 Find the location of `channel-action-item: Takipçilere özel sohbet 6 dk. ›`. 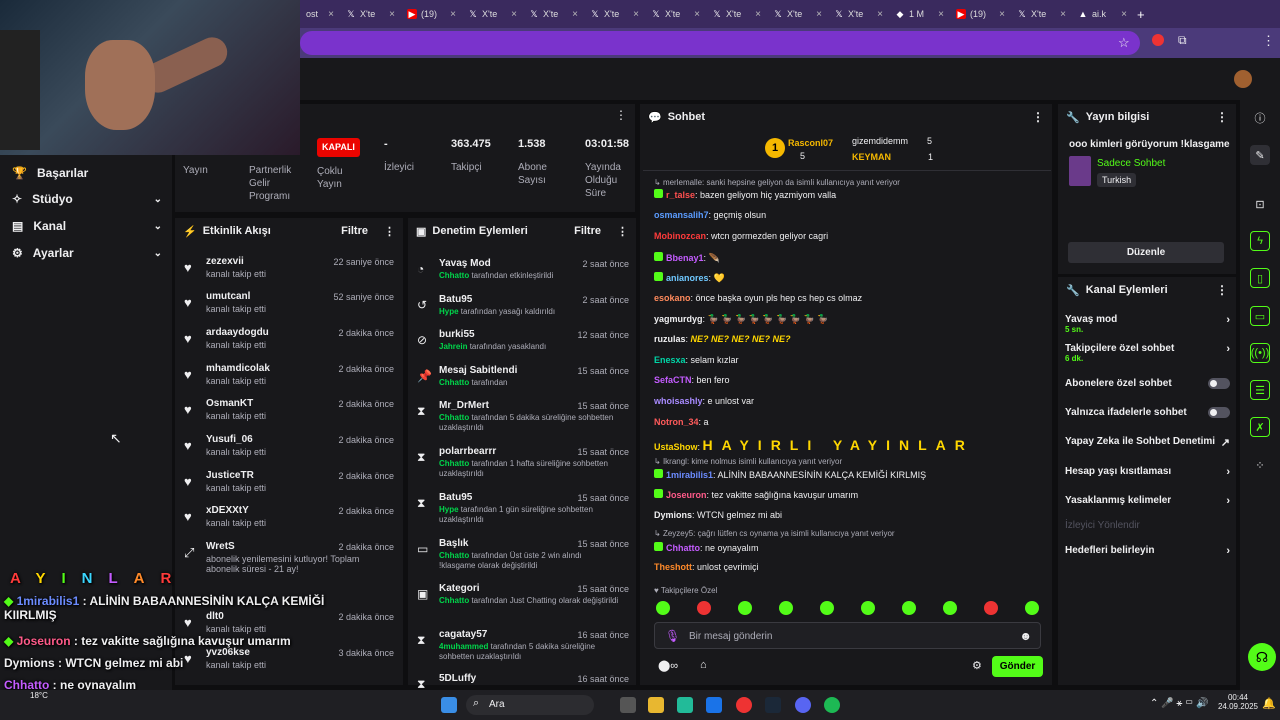

channel-action-item: Takipçilere özel sohbet 6 dk. › is located at coordinates (1147, 353).